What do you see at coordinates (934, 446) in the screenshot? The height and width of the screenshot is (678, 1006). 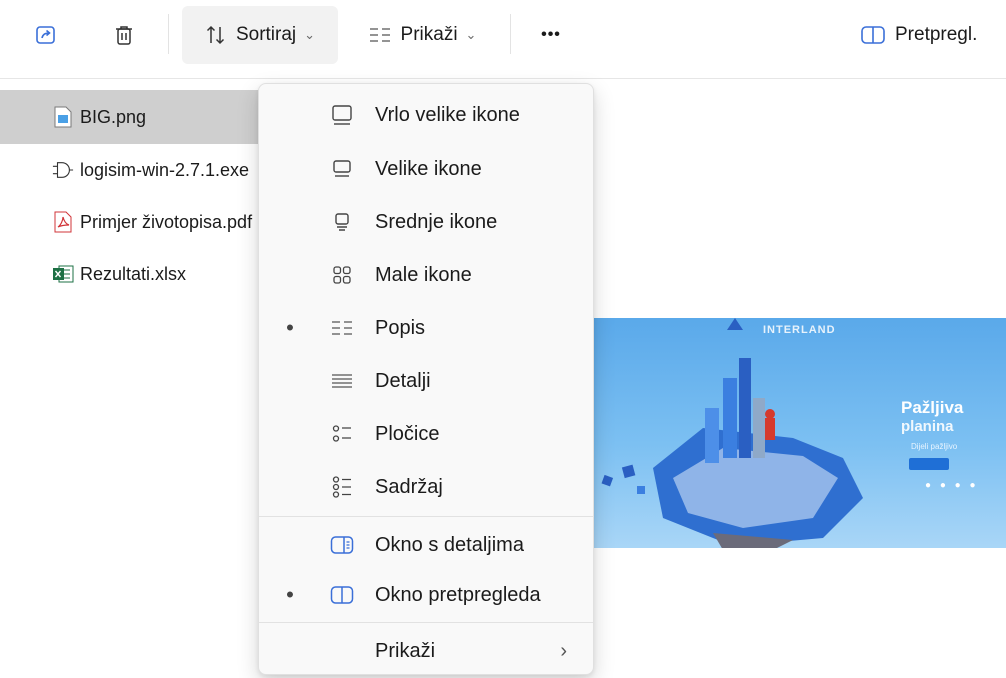 I see `preview-subtitle: Dijeli pažljivo` at bounding box center [934, 446].